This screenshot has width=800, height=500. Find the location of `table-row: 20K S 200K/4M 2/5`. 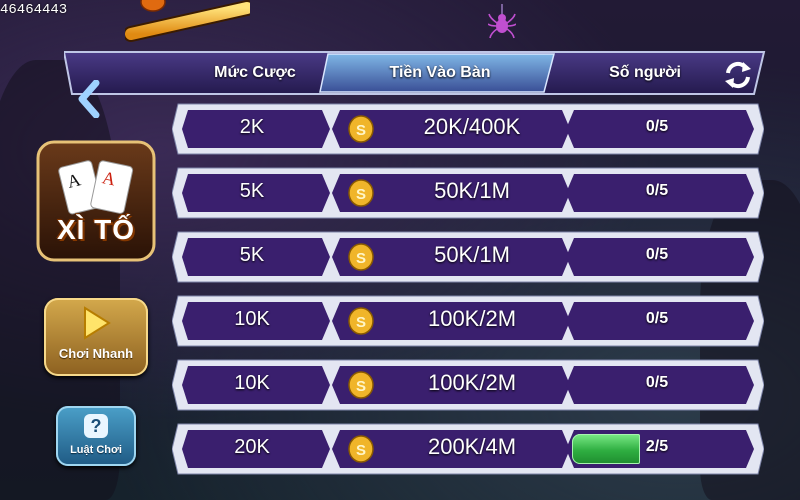

table-row: 20K S 200K/4M 2/5 is located at coordinates (468, 449).